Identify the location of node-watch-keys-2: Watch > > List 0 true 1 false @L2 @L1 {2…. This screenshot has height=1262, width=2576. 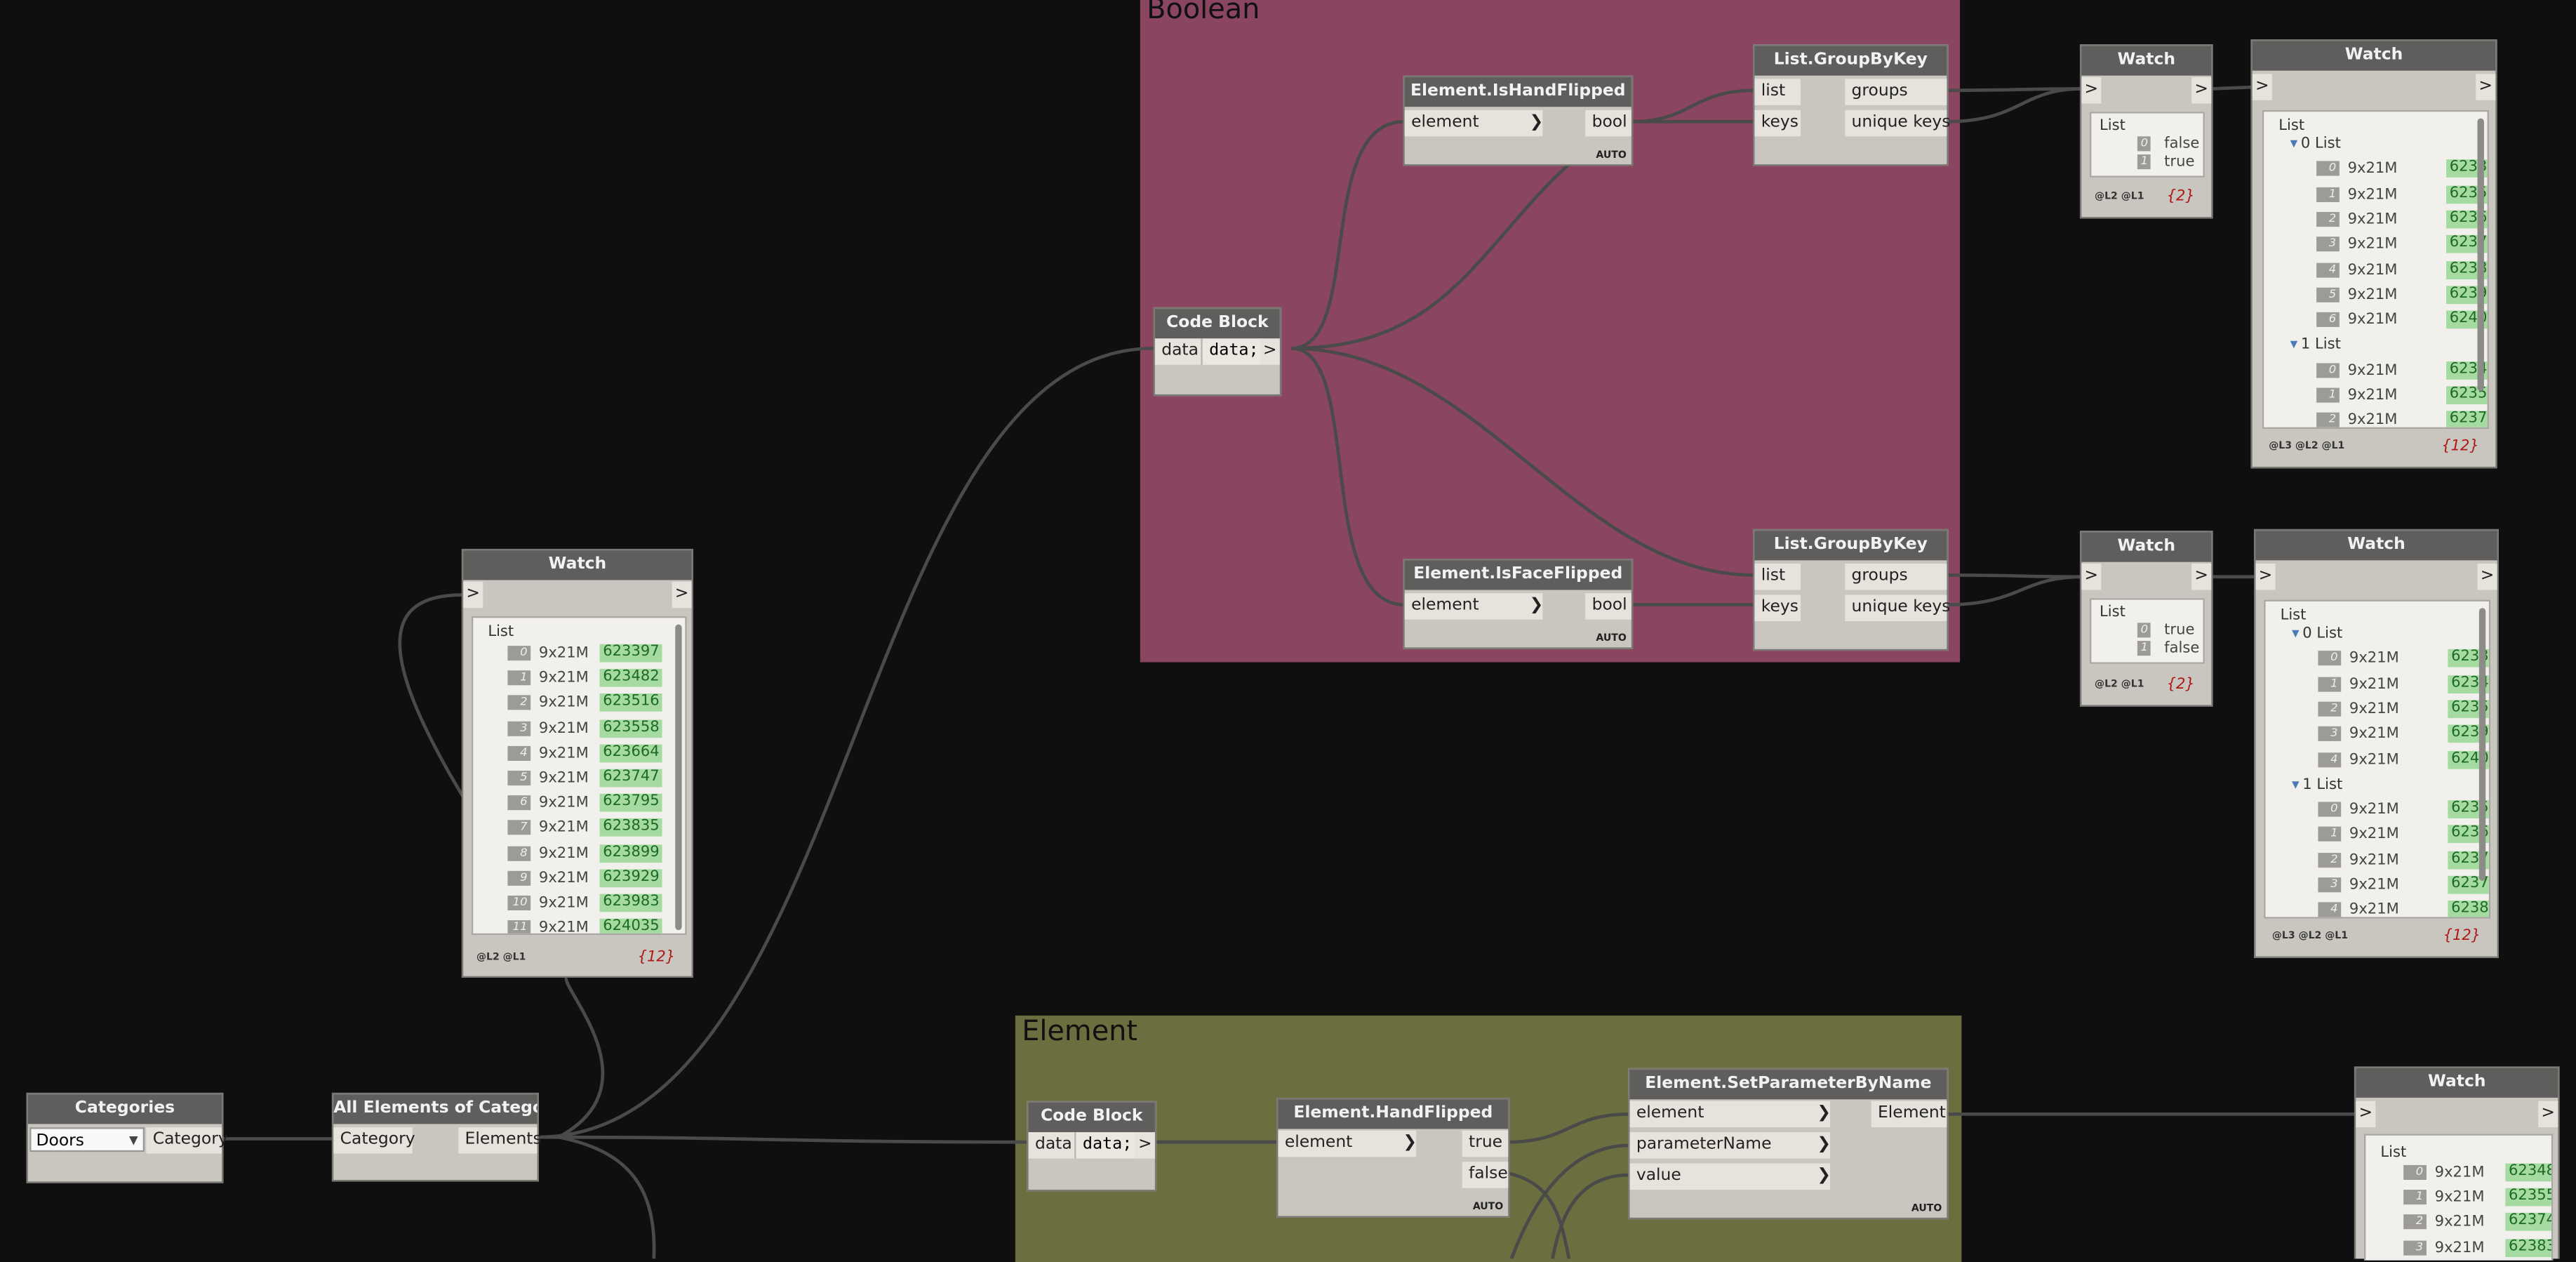
(2146, 619).